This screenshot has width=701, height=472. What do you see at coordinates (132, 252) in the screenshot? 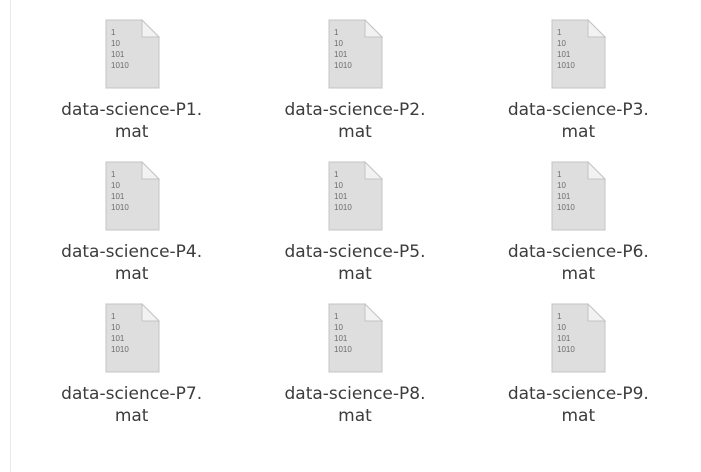
I see `file-name: data-science-P4.` at bounding box center [132, 252].